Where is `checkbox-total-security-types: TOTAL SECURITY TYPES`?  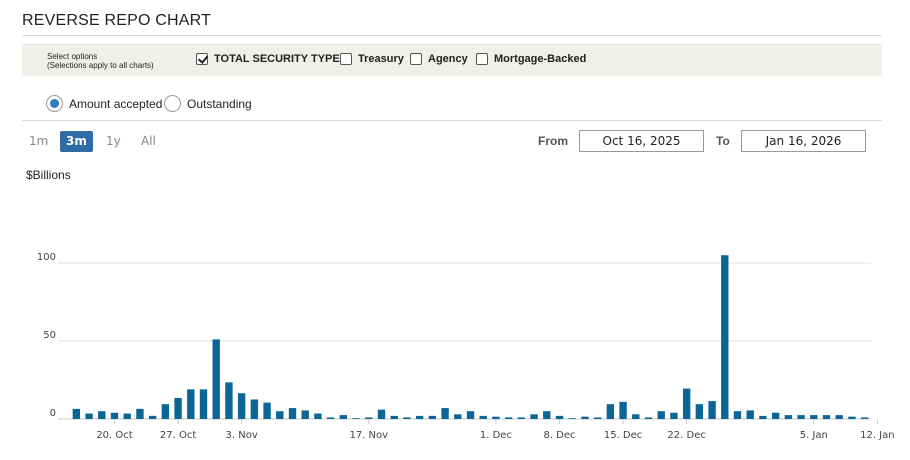
checkbox-total-security-types: TOTAL SECURITY TYPES is located at coordinates (271, 59).